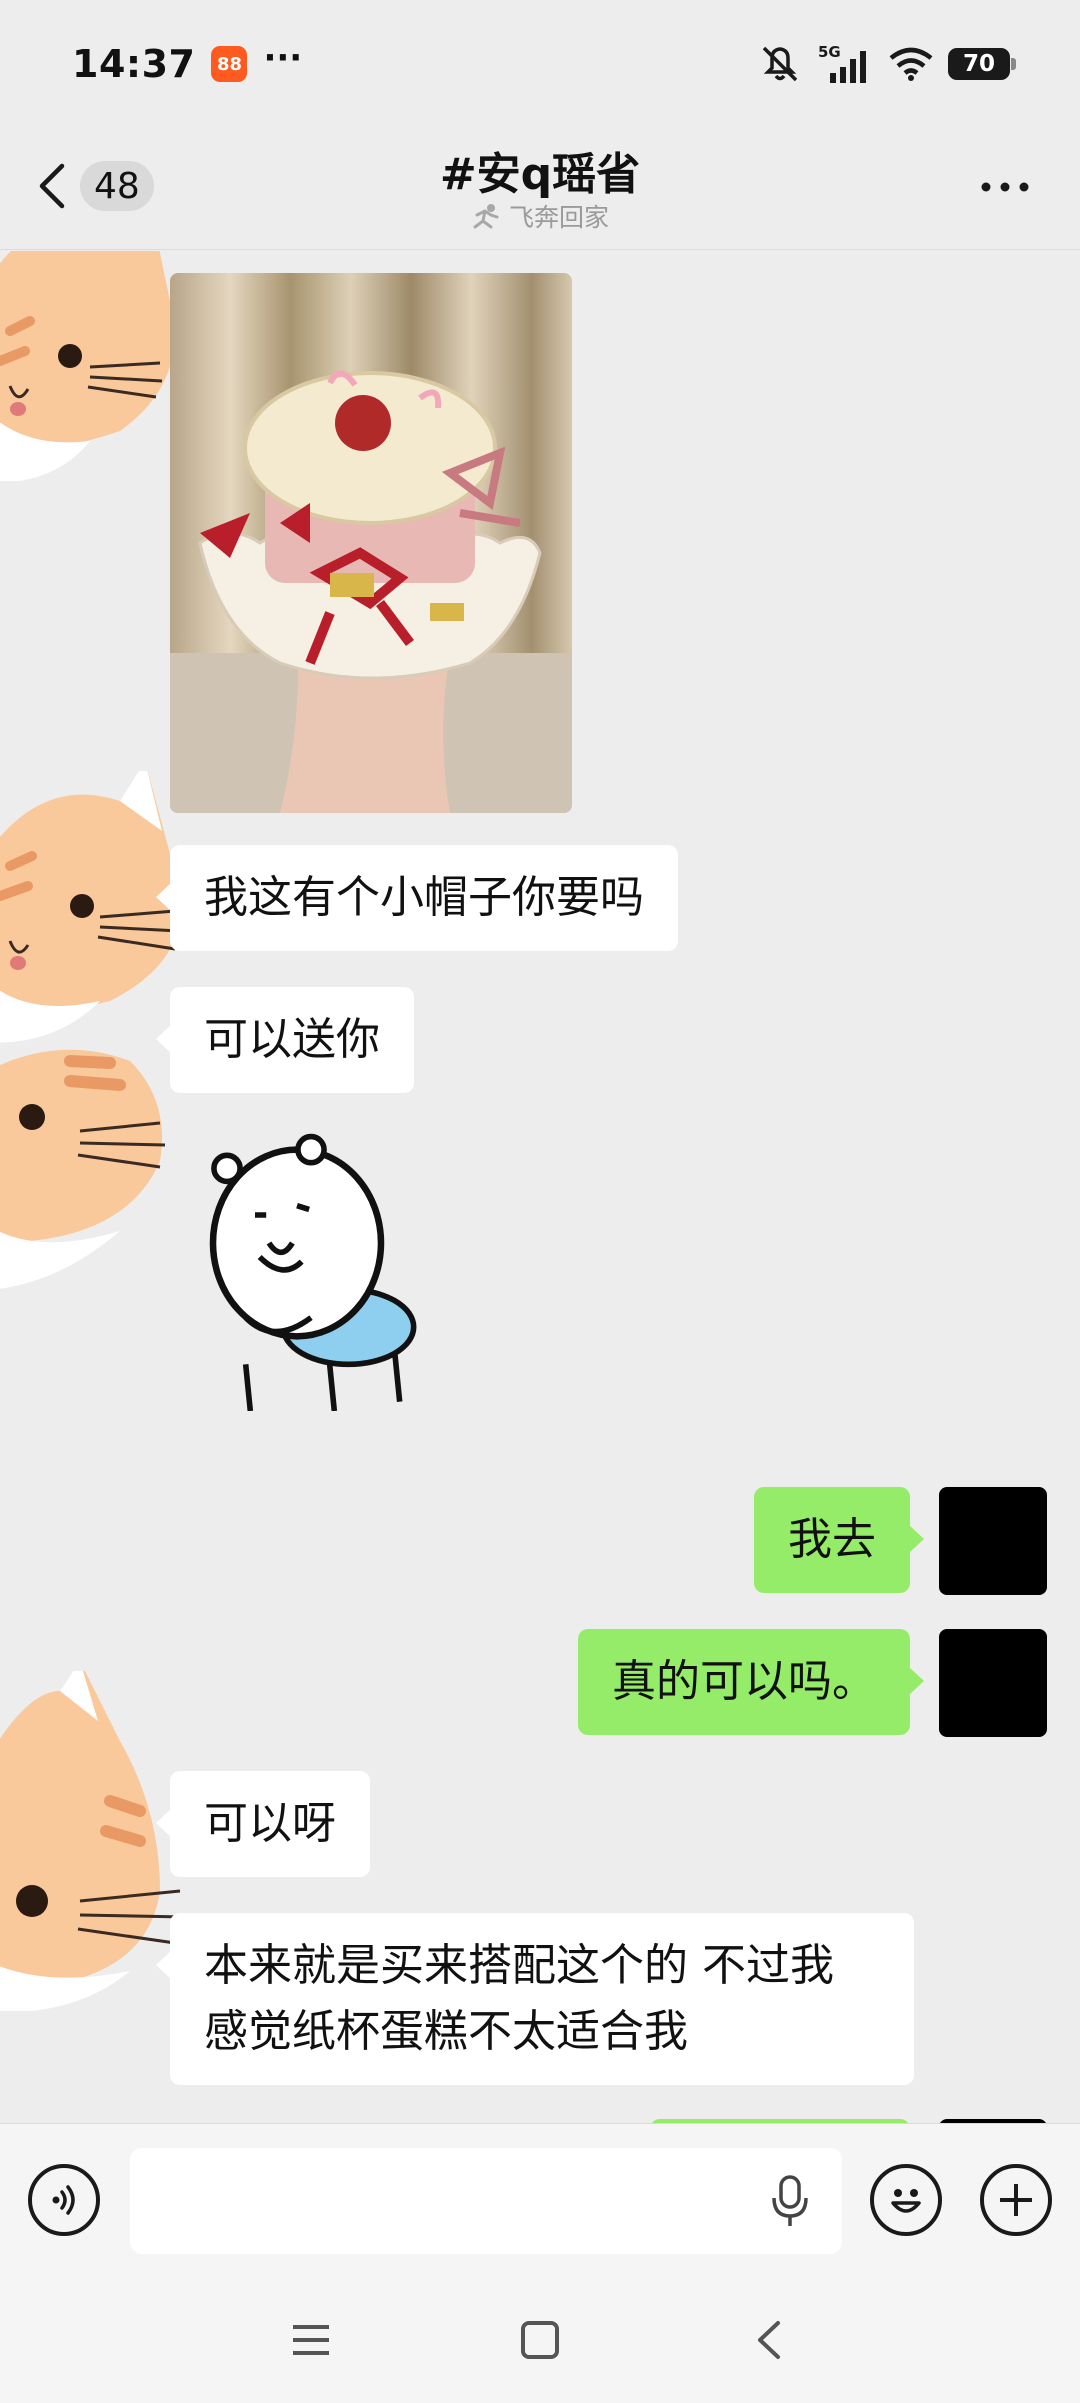 This screenshot has width=1080, height=2403. Describe the element at coordinates (229, 64) in the screenshot. I see `app-notification-icon: 88` at that location.